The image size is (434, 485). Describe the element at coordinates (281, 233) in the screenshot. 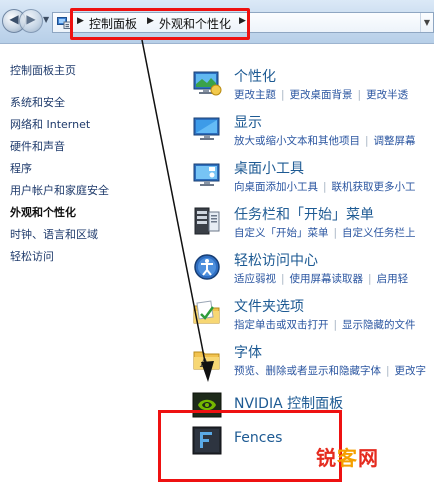

I see `link-customize-start-menu: 自定义「开始」菜单` at that location.